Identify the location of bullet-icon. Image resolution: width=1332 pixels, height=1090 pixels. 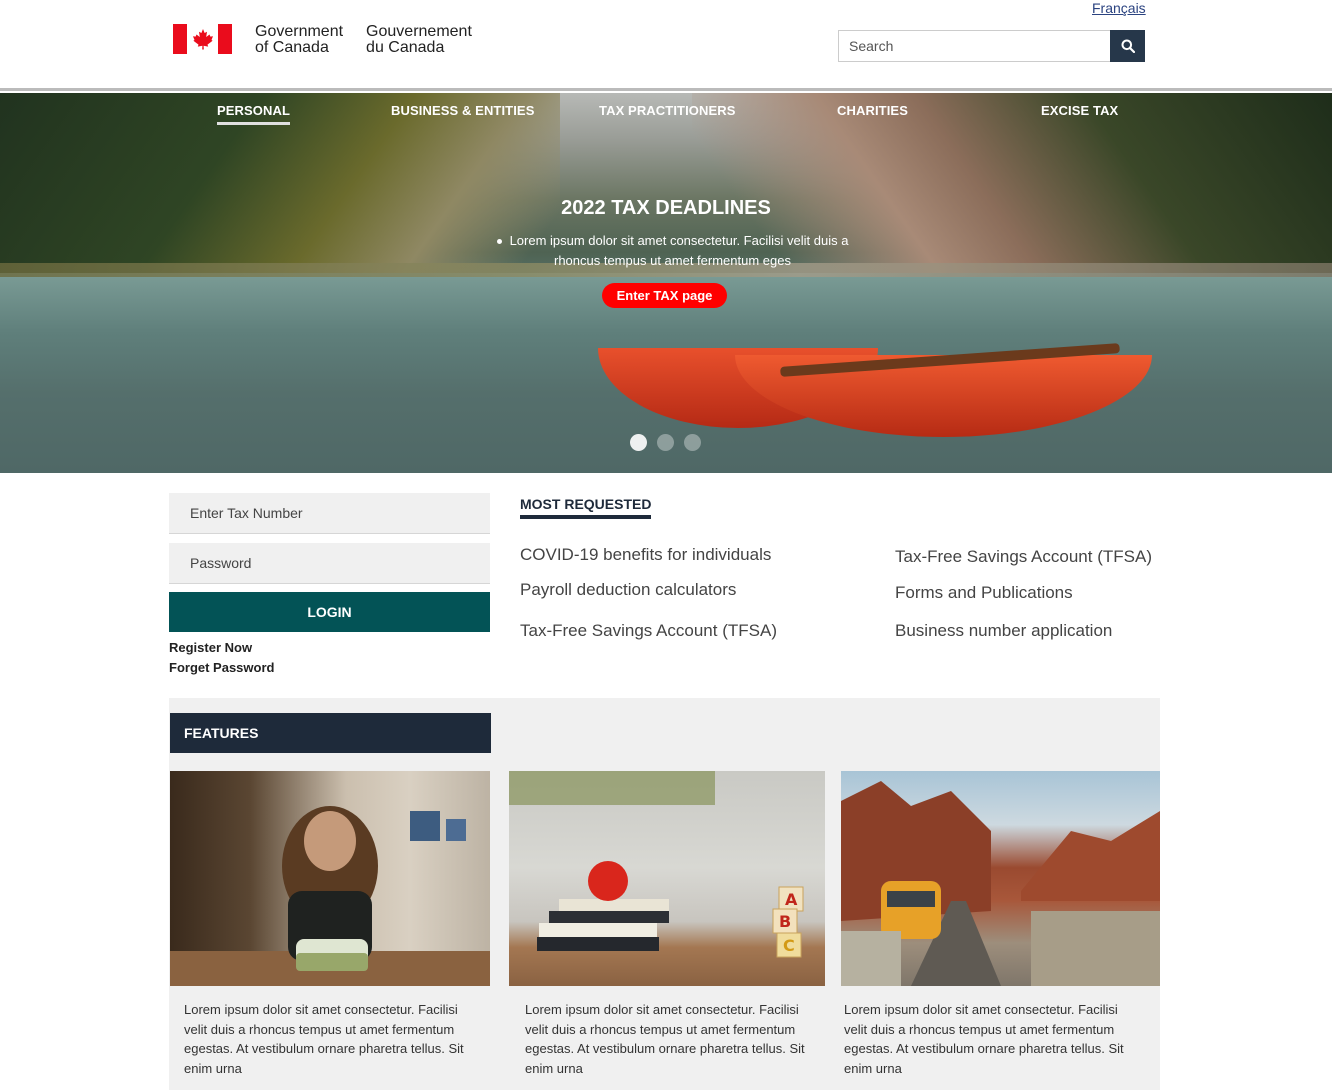
(499, 242).